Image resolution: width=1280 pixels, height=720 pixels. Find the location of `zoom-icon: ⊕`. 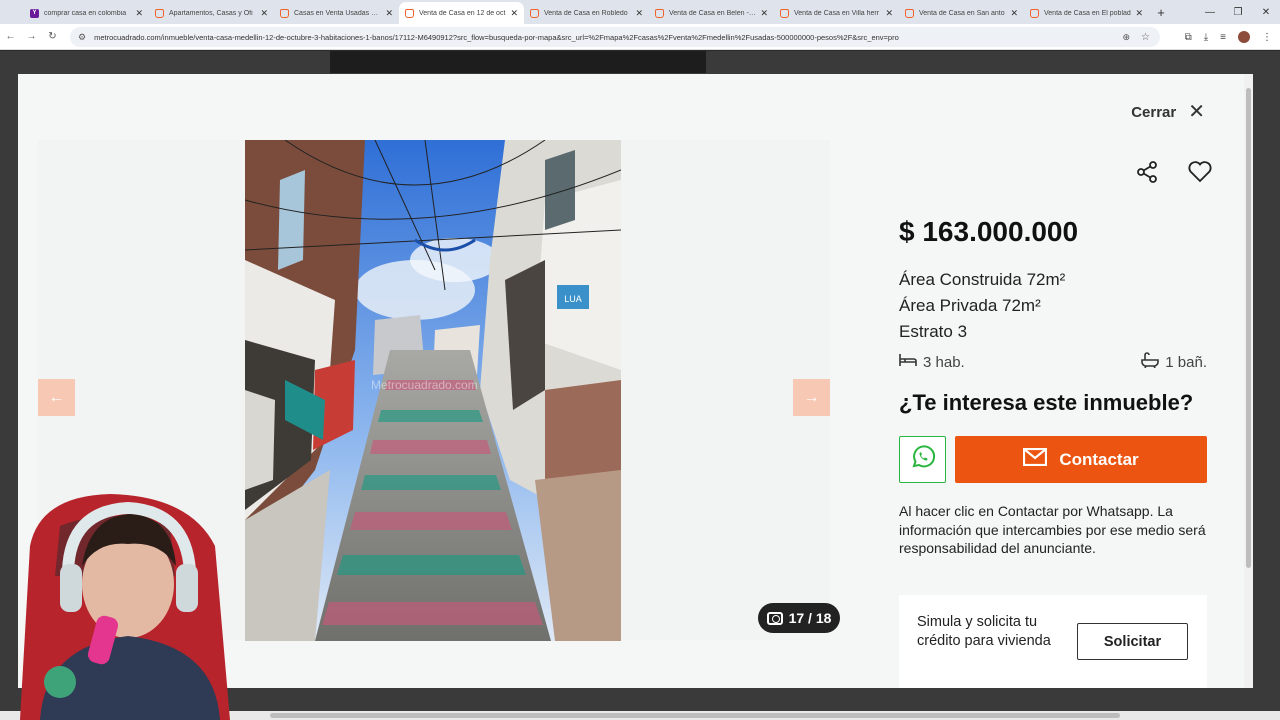

zoom-icon: ⊕ is located at coordinates (1126, 37).